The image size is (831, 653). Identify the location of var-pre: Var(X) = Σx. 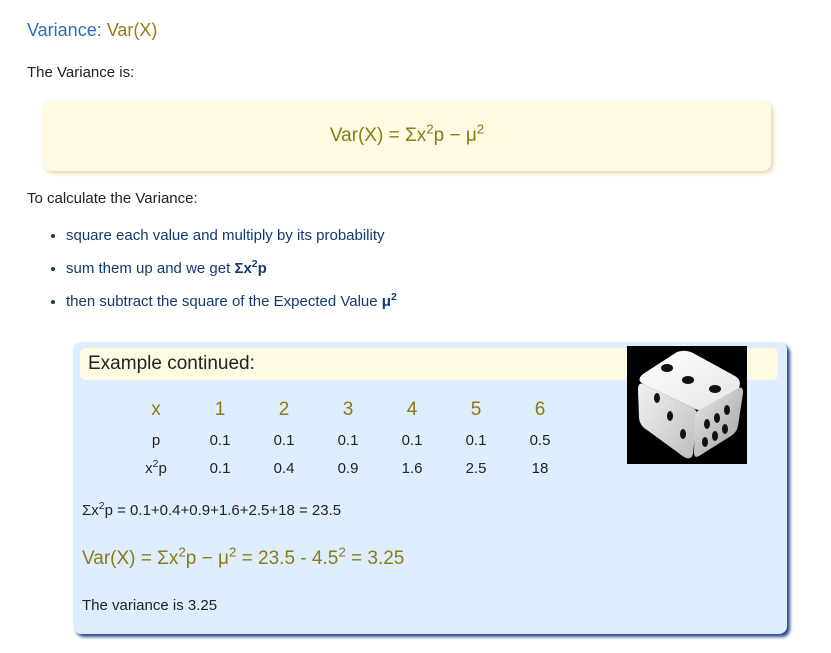
(130, 558).